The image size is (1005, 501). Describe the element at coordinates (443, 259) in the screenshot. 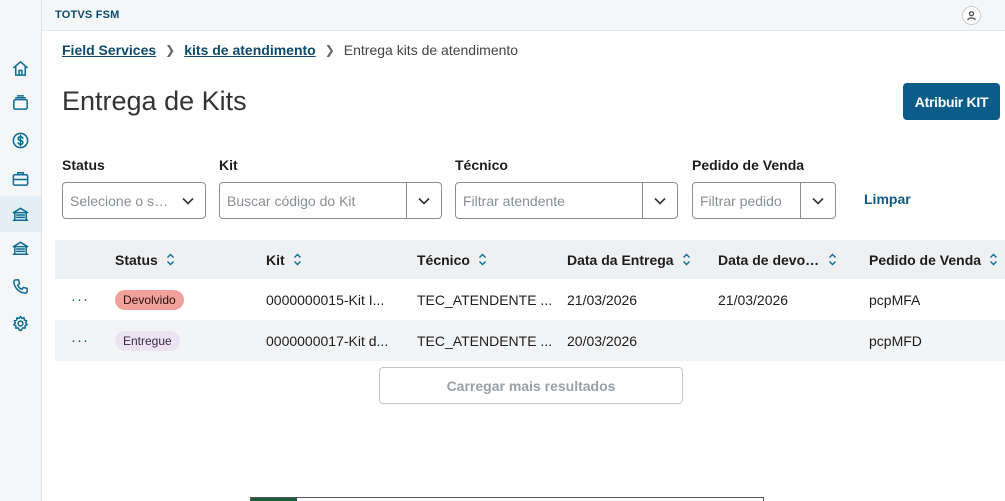

I see `column-header-label: Técnico` at that location.